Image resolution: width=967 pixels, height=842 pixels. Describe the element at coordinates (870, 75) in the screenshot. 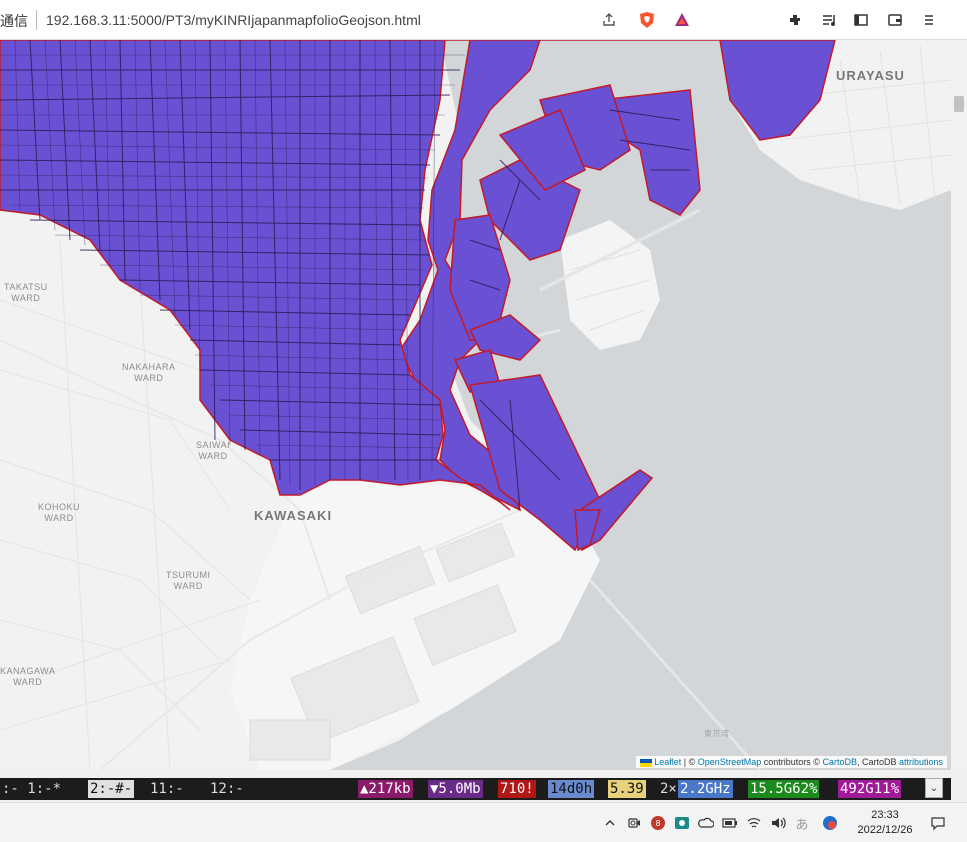

I see `label-urayasu: URAYASU` at that location.